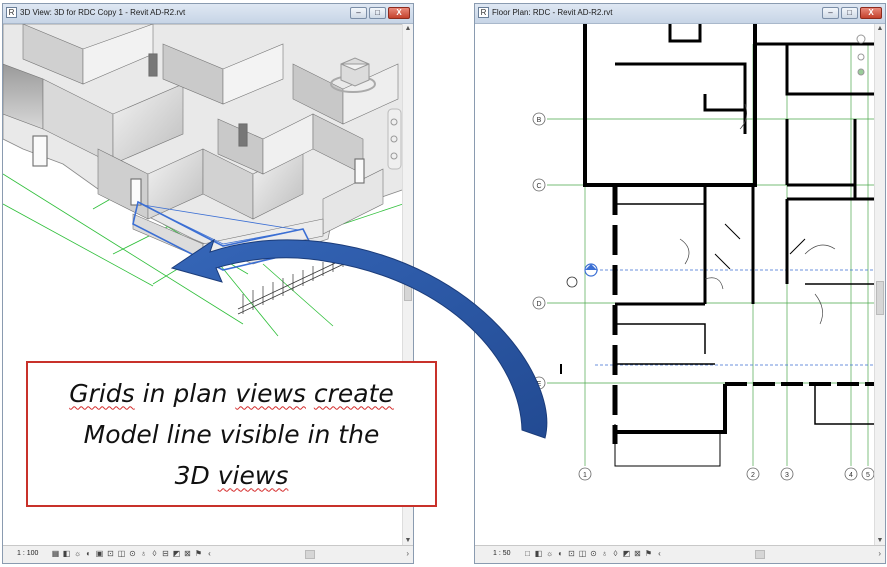 Image resolution: width=887 pixels, height=567 pixels. I want to click on grid-bubble-5: 5, so click(868, 474).